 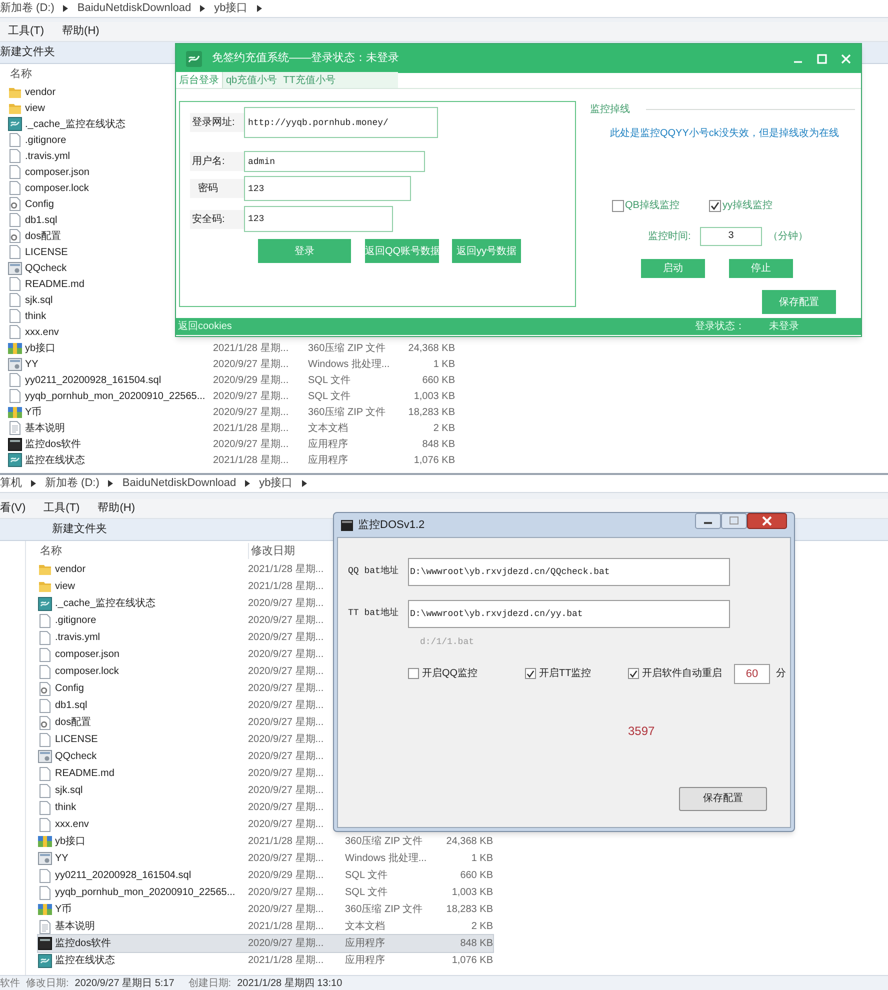 I want to click on close-button, so click(x=767, y=521).